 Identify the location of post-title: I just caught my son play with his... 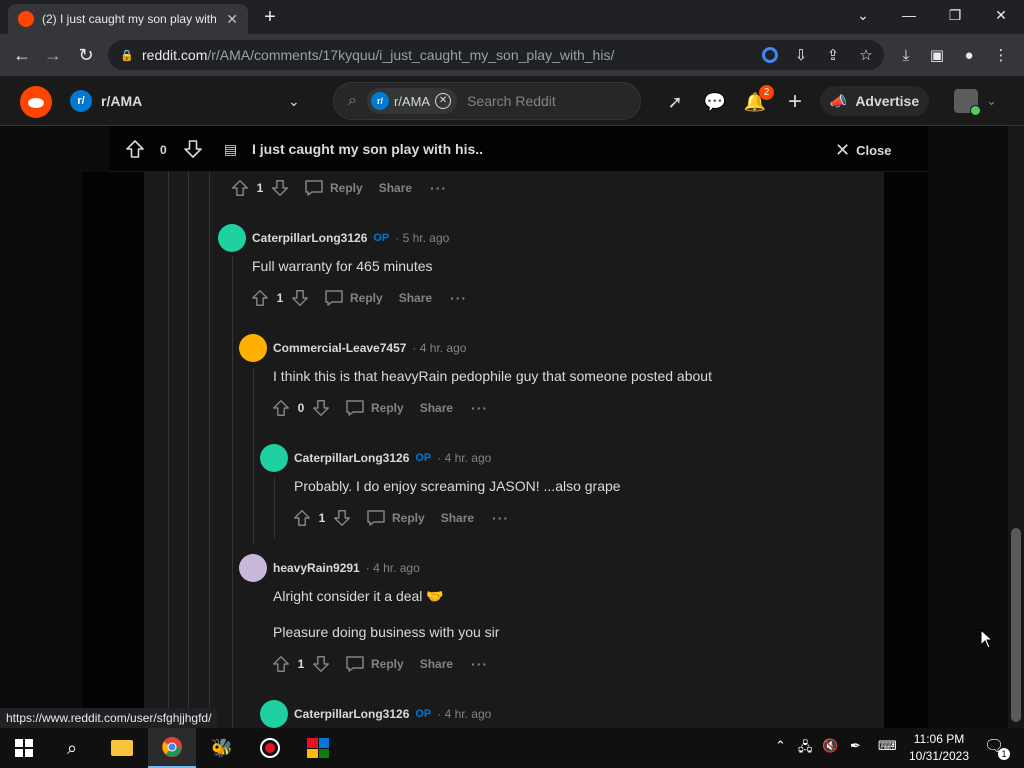
(367, 149).